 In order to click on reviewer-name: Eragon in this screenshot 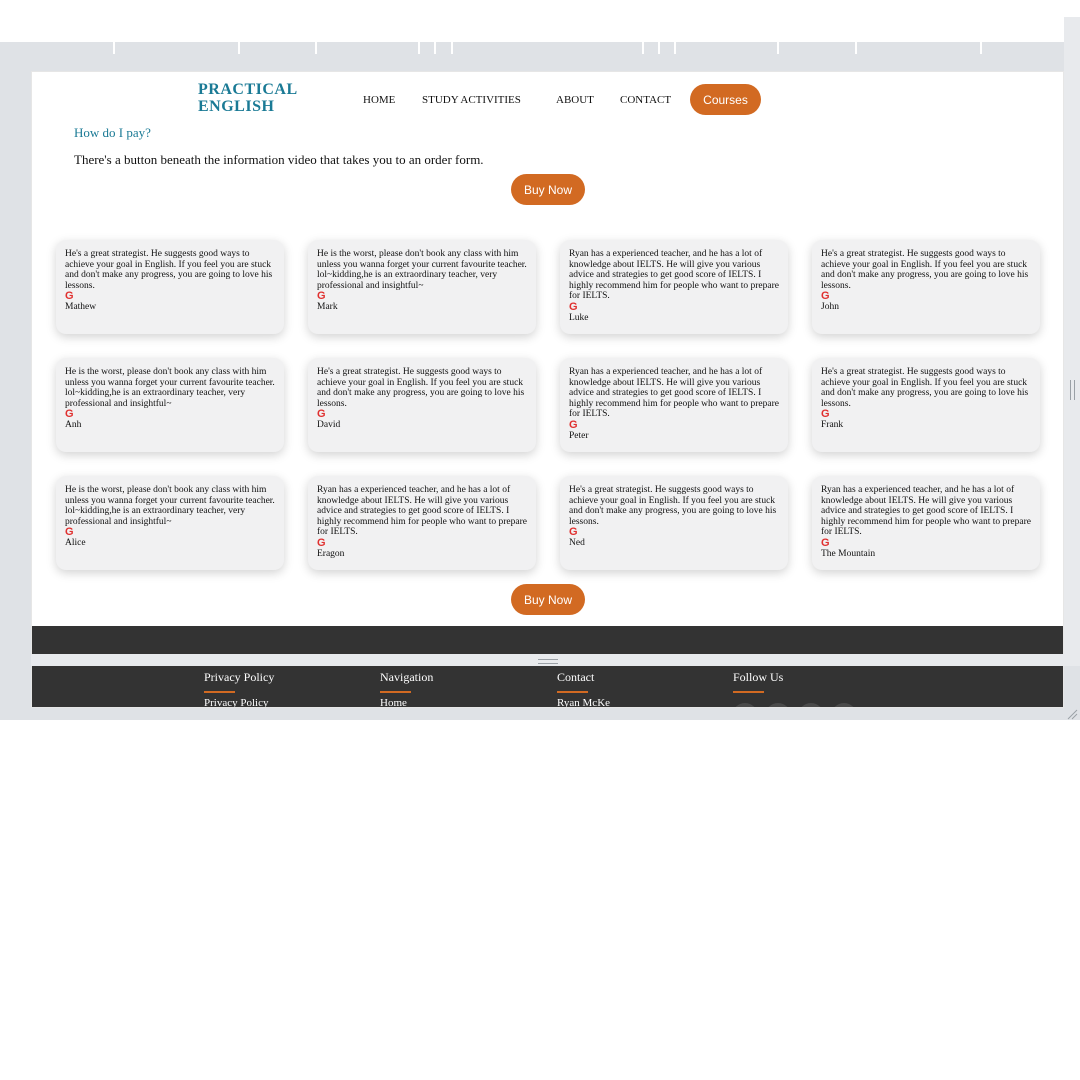, I will do `click(331, 553)`.